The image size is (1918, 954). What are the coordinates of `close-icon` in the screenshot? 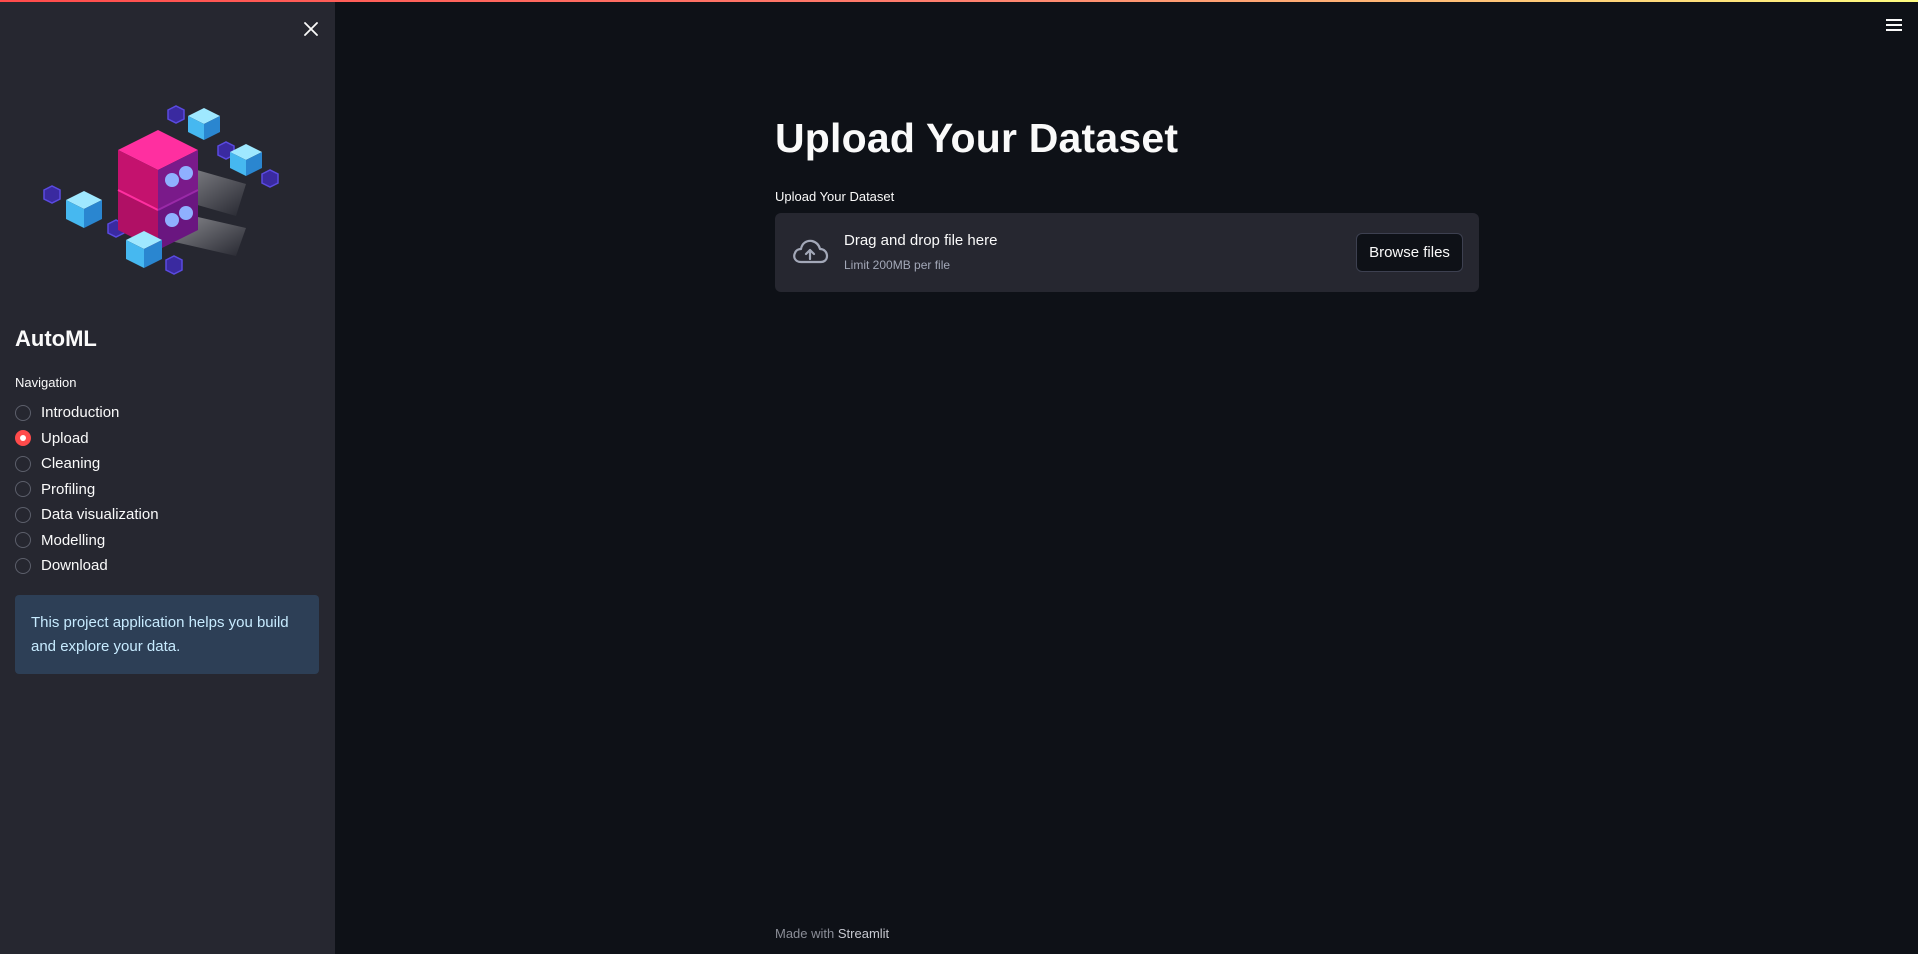 It's located at (311, 29).